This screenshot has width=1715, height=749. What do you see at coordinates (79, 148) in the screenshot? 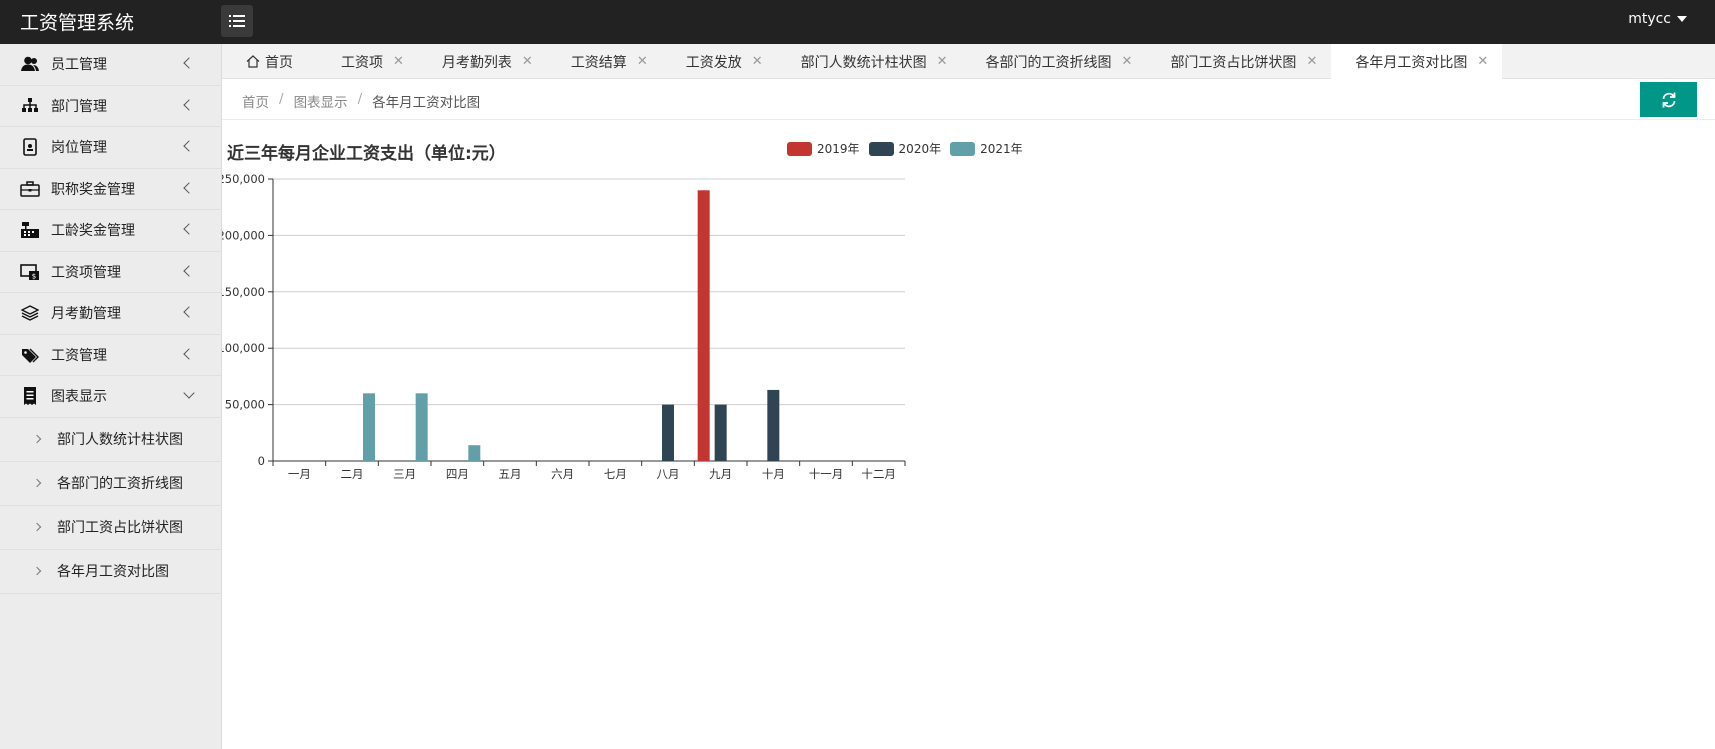
I see `sidebar-item-label: 岗位管理` at bounding box center [79, 148].